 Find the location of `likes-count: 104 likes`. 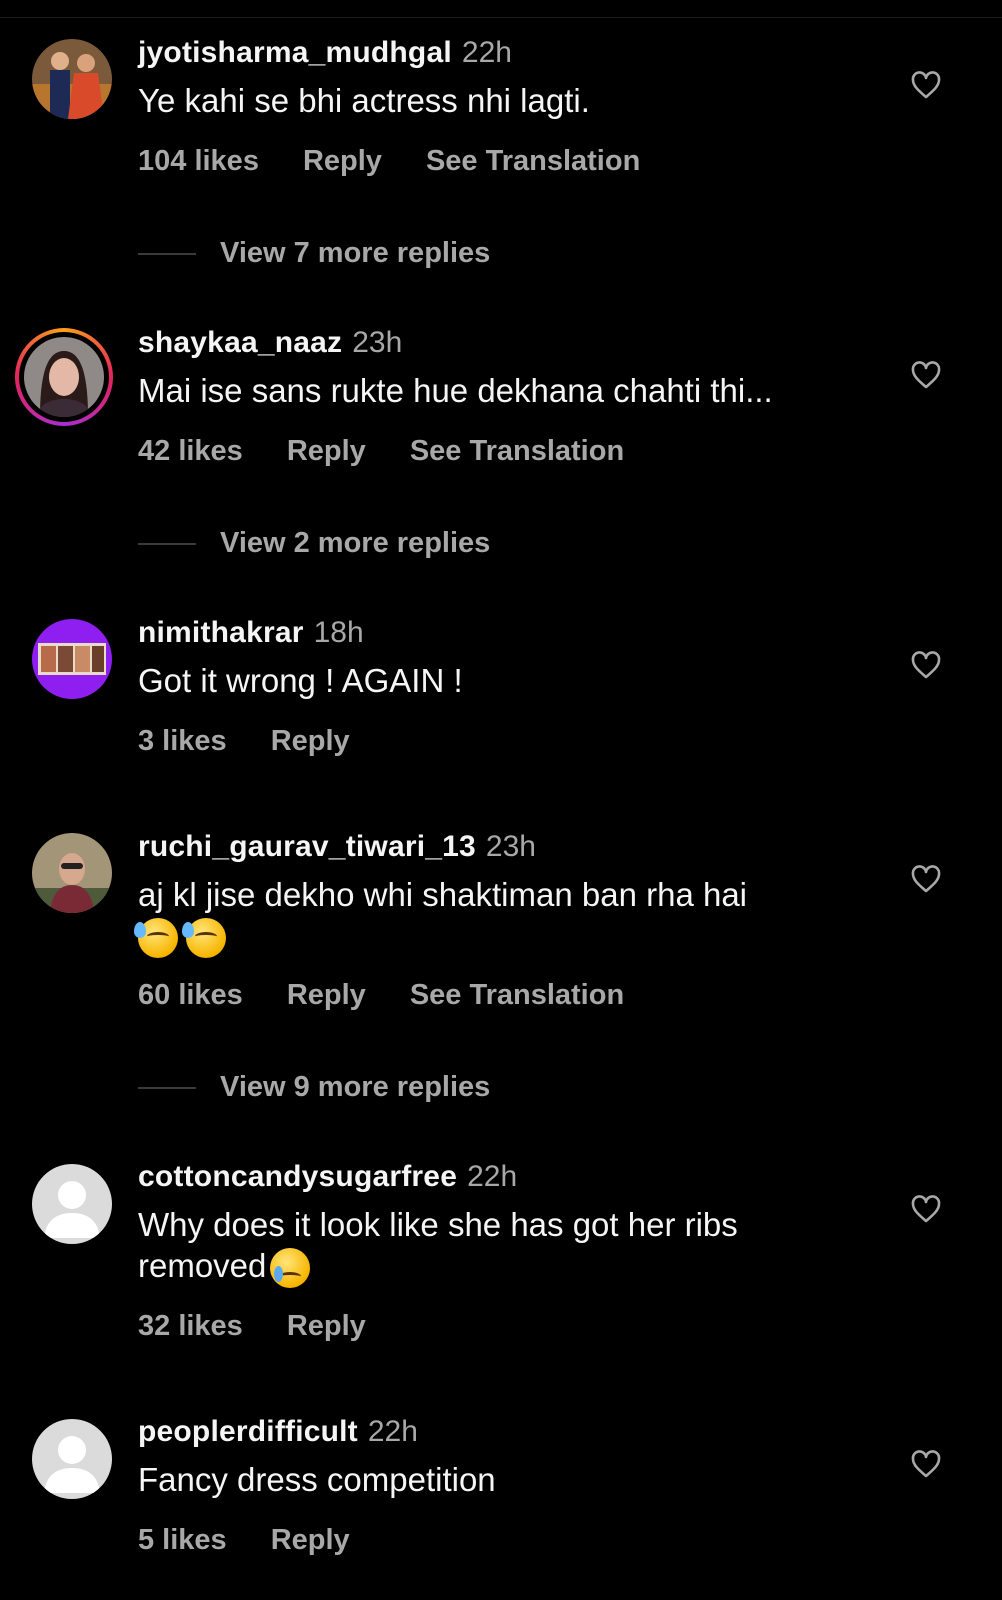

likes-count: 104 likes is located at coordinates (198, 161).